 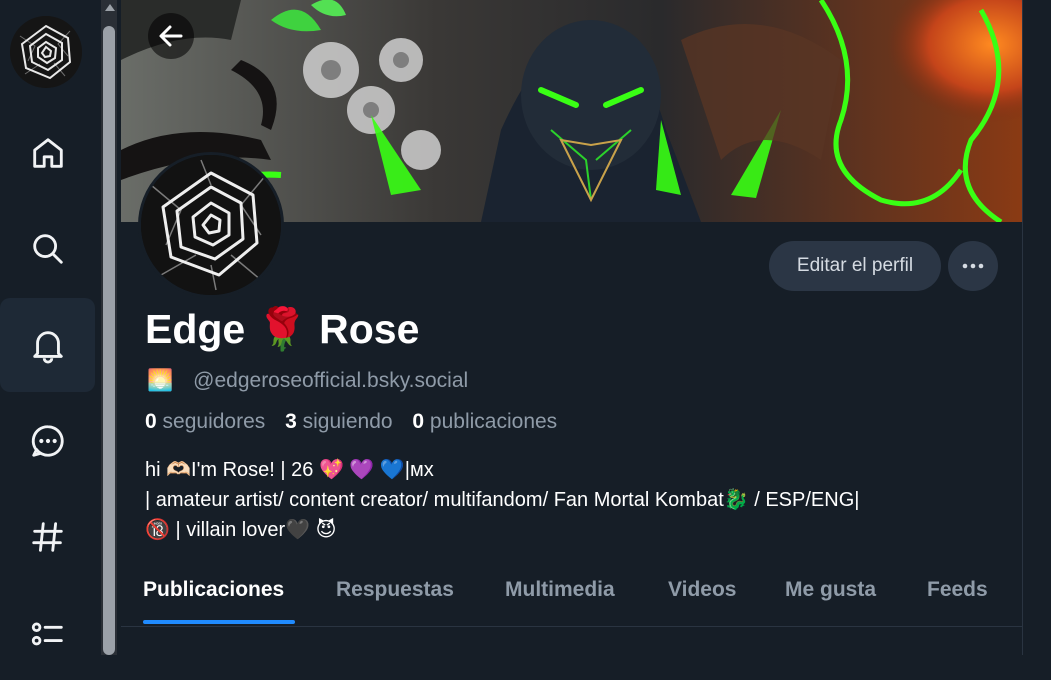 I want to click on profile-avatar, so click(x=211, y=225).